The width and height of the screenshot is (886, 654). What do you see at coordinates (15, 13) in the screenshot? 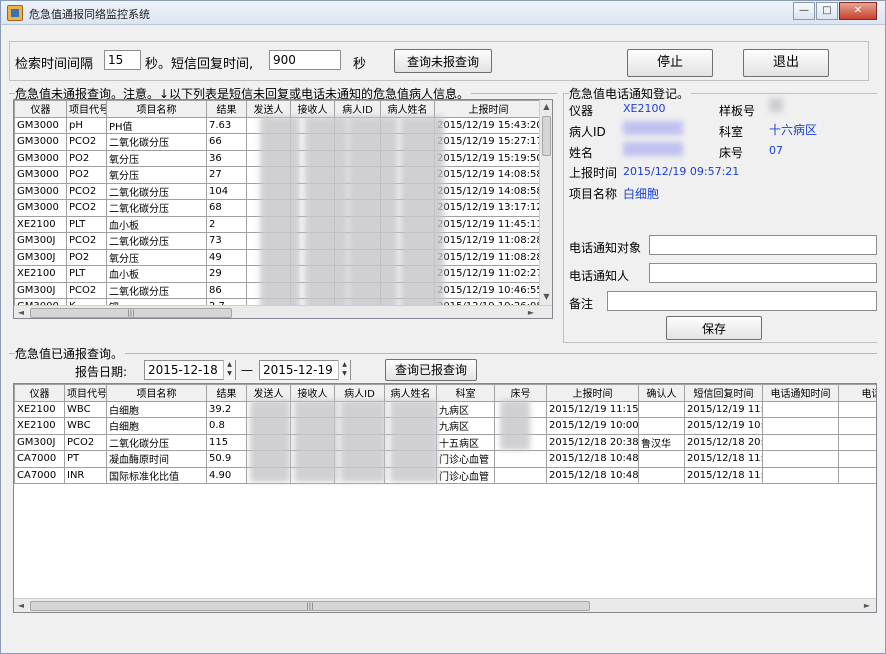
I see `app-icon` at bounding box center [15, 13].